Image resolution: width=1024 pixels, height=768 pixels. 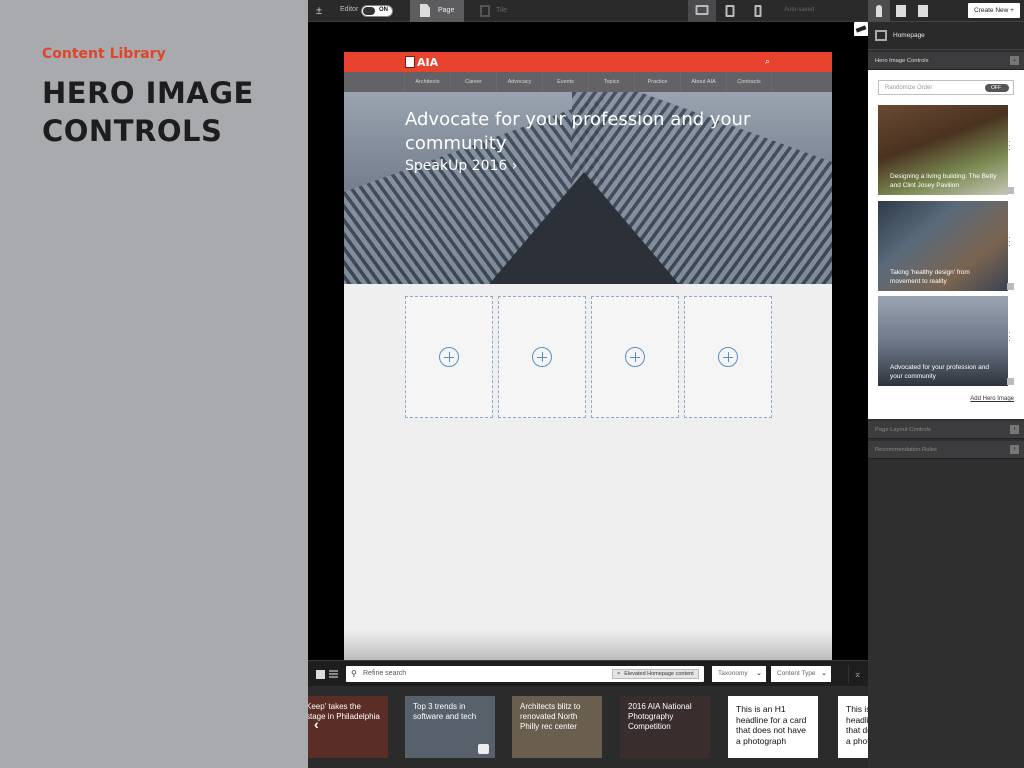 I want to click on hero-controls-header: Hero Image Controls ⌄, so click(x=946, y=61).